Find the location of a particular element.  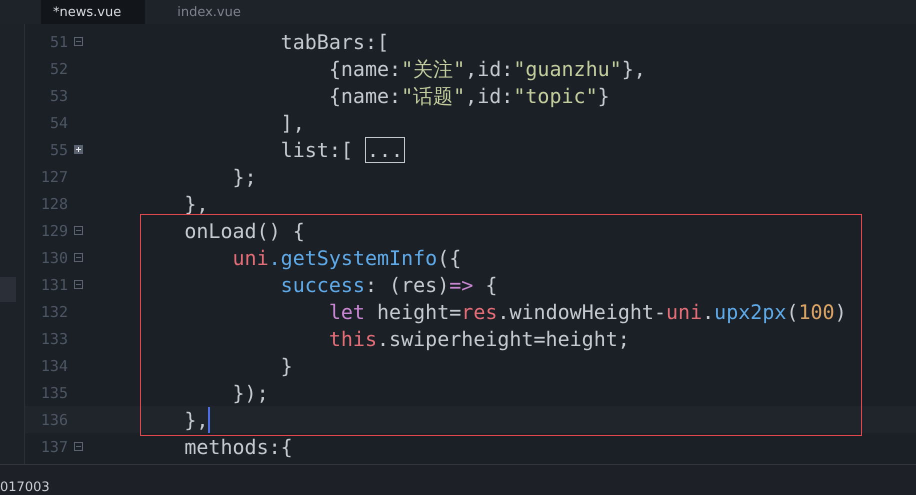

code-line: methods:{ is located at coordinates (238, 446).